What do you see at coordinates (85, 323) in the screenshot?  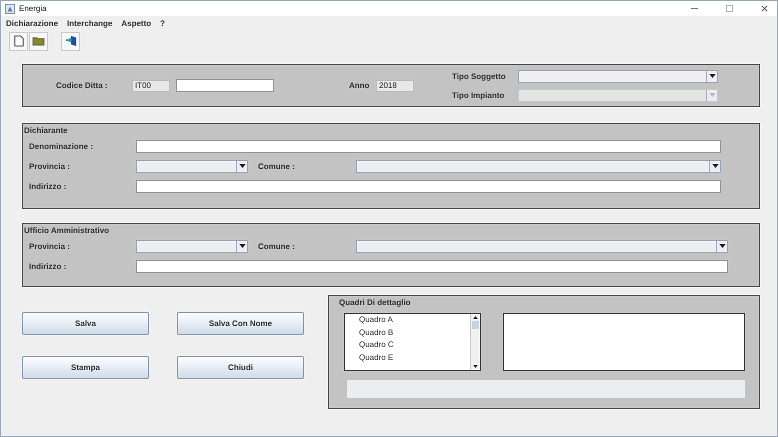 I see `action-button: Salva` at bounding box center [85, 323].